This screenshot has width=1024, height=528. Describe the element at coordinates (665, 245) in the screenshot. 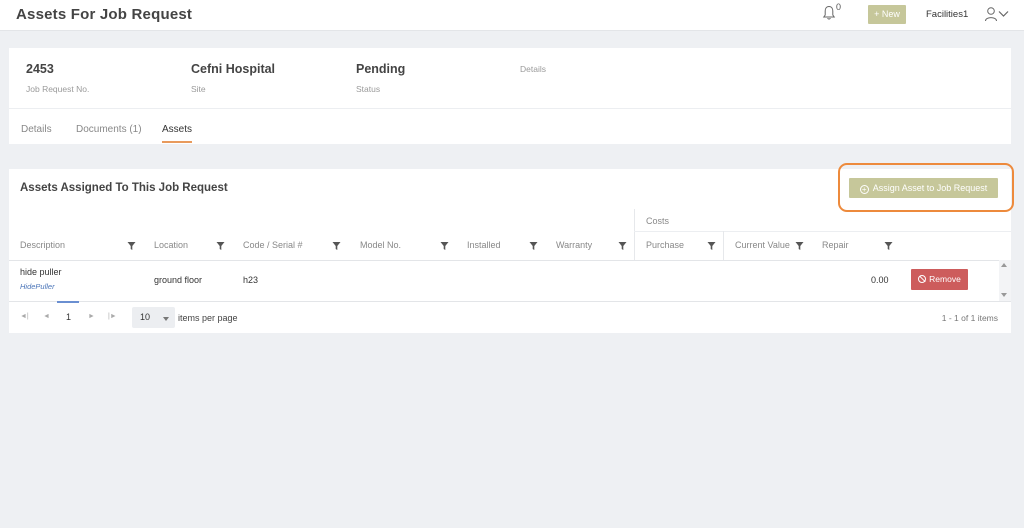

I see `column-header-purchase: Purchase` at that location.